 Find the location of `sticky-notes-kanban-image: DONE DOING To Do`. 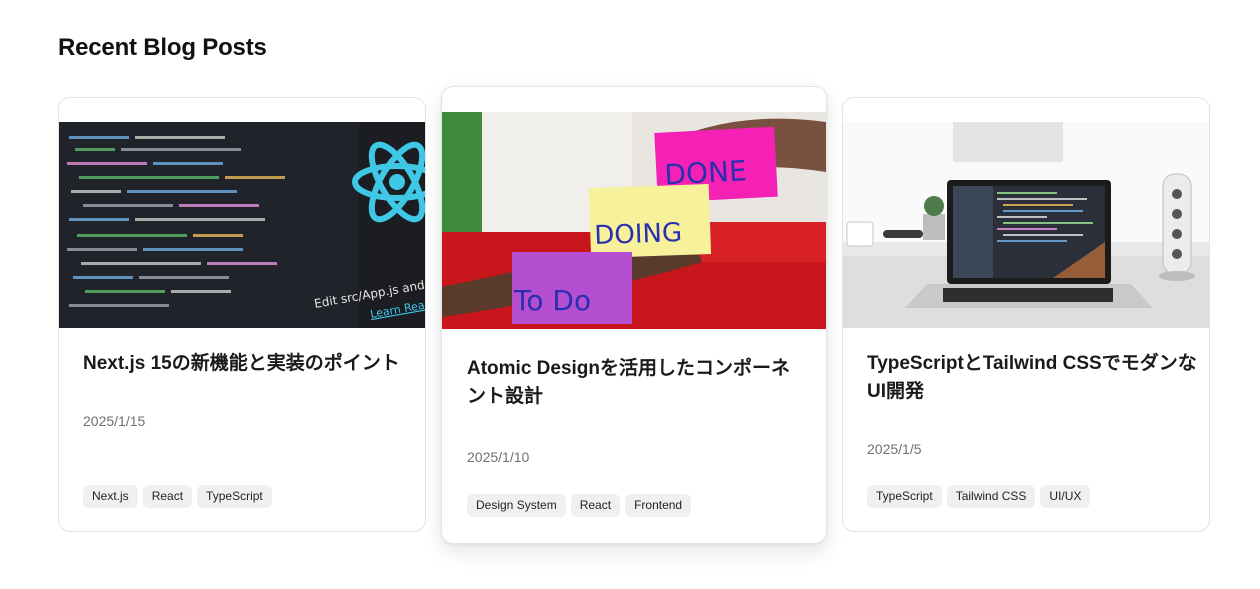

sticky-notes-kanban-image: DONE DOING To Do is located at coordinates (634, 220).